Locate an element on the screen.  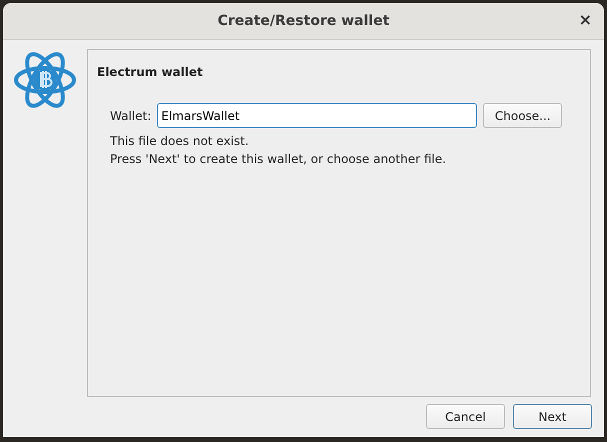
info-text: Press 'Next' to create this wallet, or choose another file. is located at coordinates (278, 159).